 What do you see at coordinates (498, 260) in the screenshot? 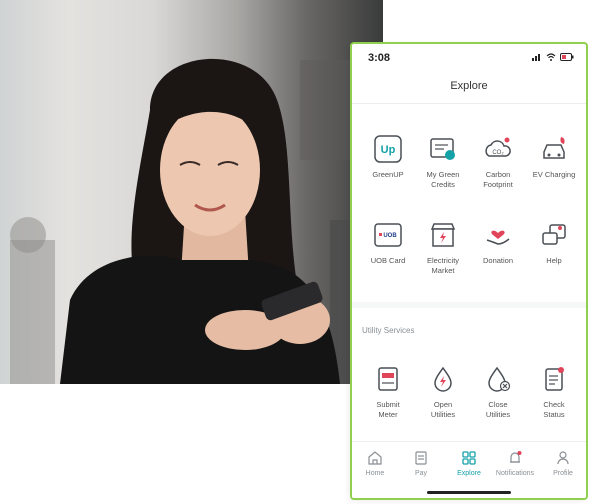
I see `explore-label: Donation` at bounding box center [498, 260].